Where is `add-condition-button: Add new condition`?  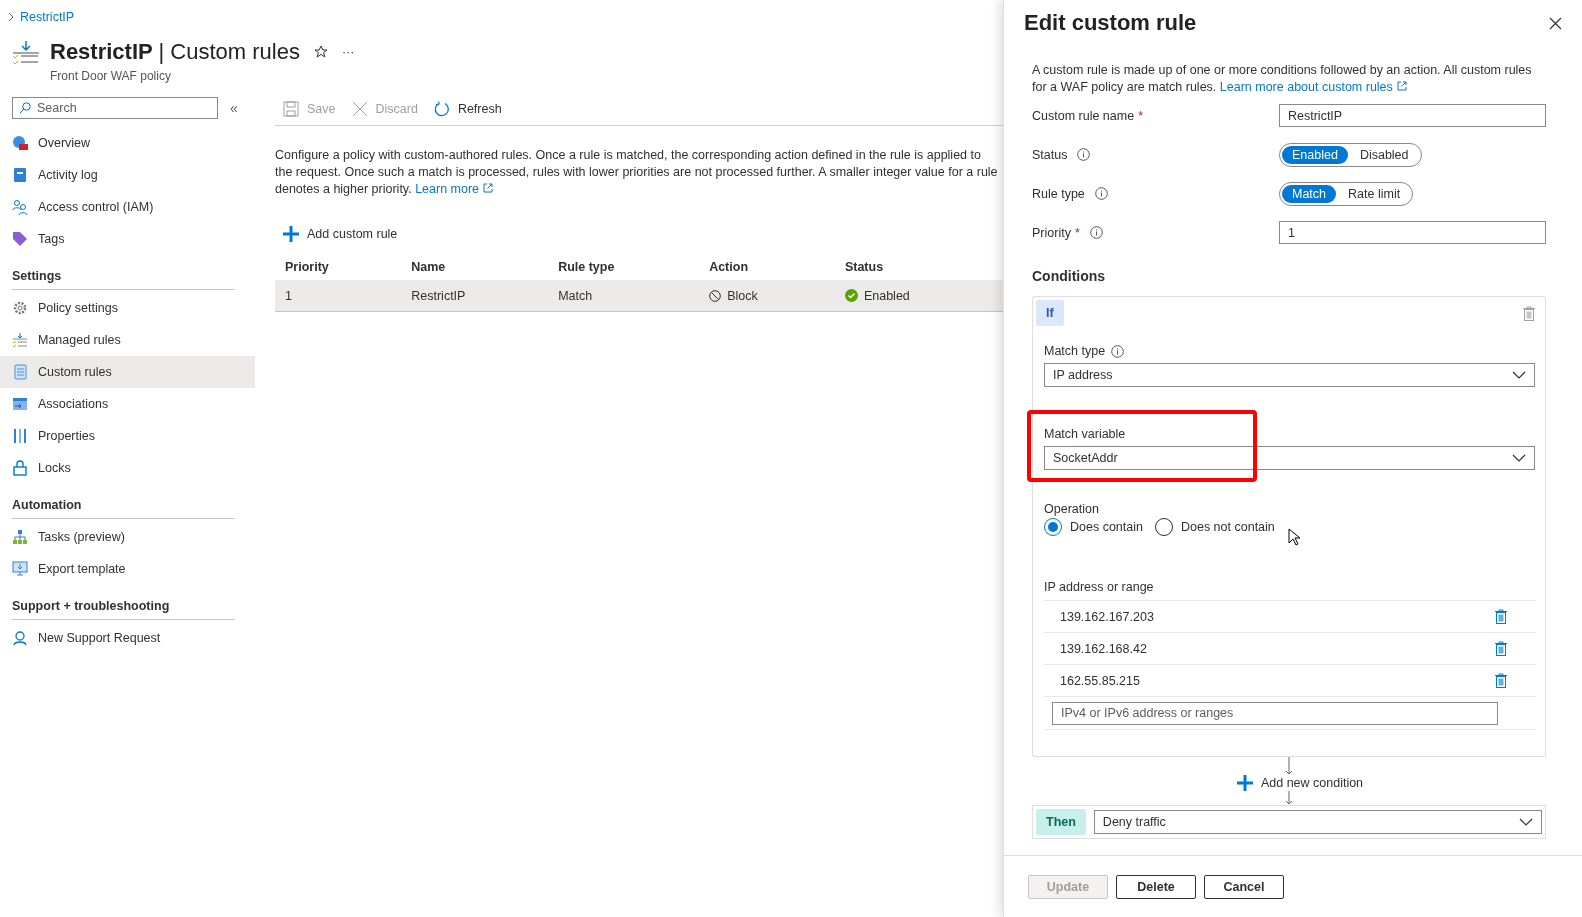 add-condition-button: Add new condition is located at coordinates (1300, 783).